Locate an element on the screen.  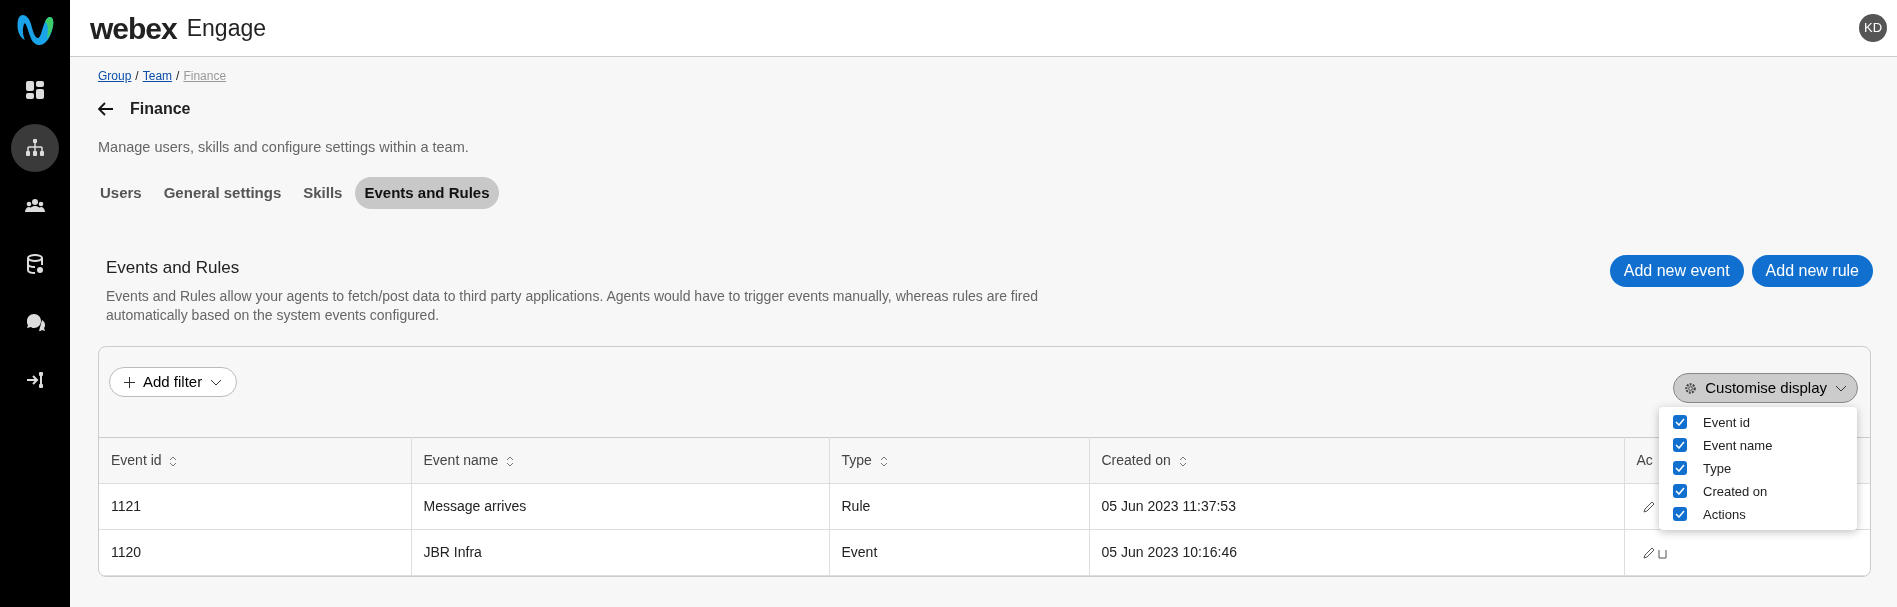
chat-icon is located at coordinates (35, 322).